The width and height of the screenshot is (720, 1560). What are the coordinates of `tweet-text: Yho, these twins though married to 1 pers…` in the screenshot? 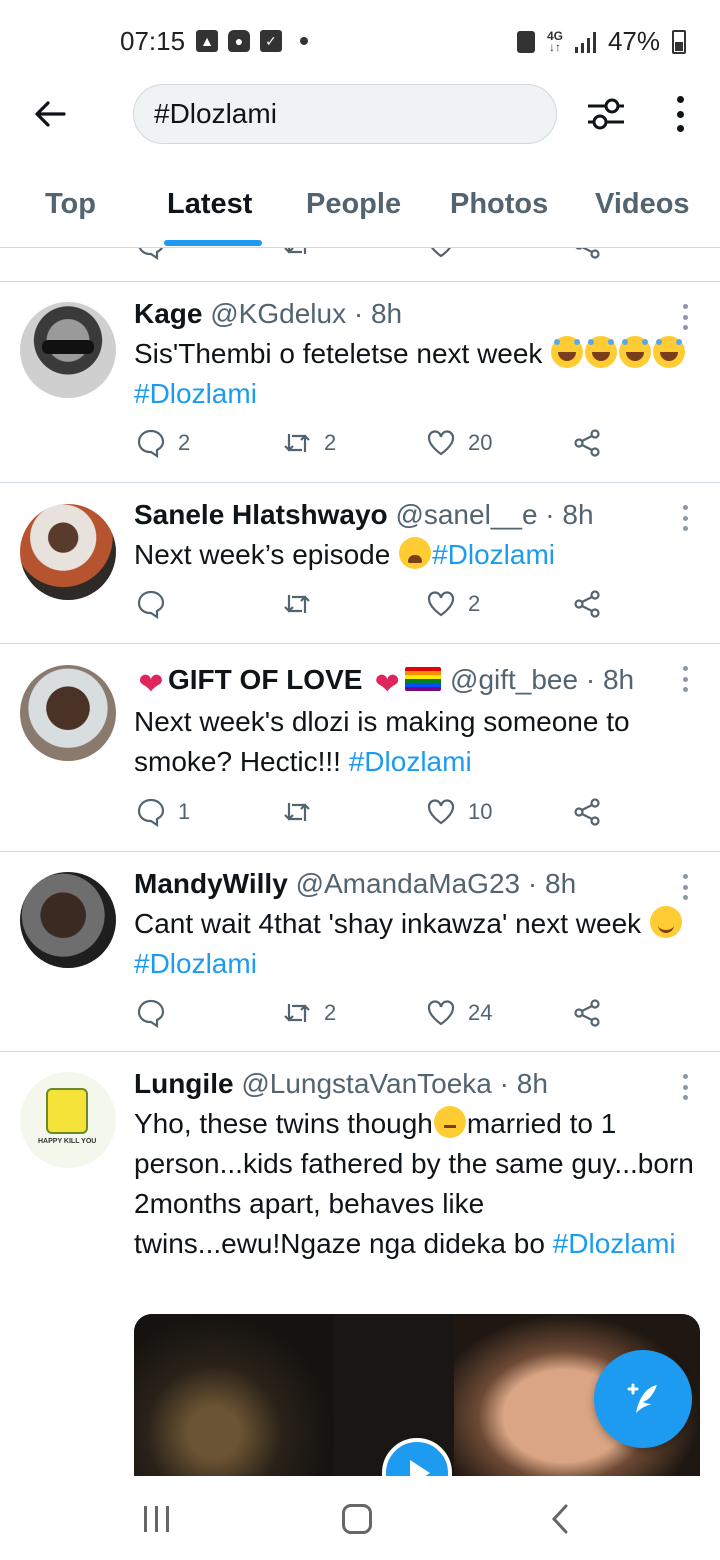 It's located at (414, 1182).